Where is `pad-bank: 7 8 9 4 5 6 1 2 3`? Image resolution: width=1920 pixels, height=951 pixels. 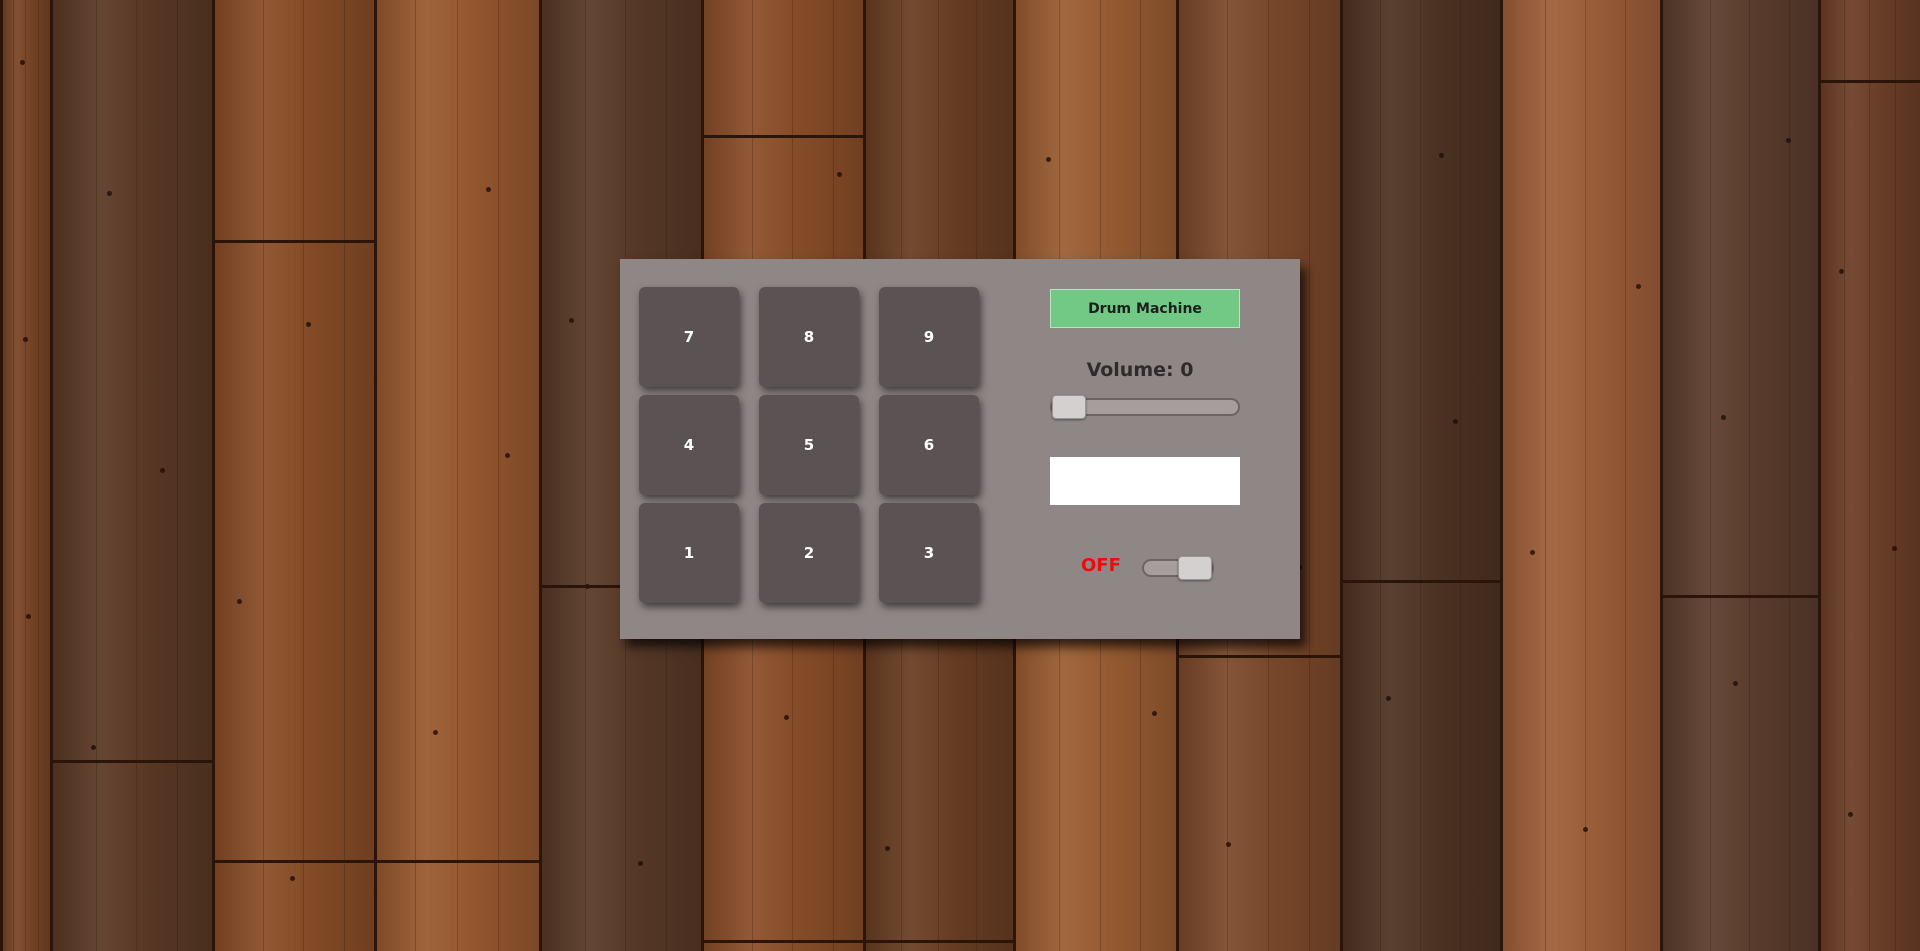
pad-bank: 7 8 9 4 5 6 1 2 3 is located at coordinates (809, 445).